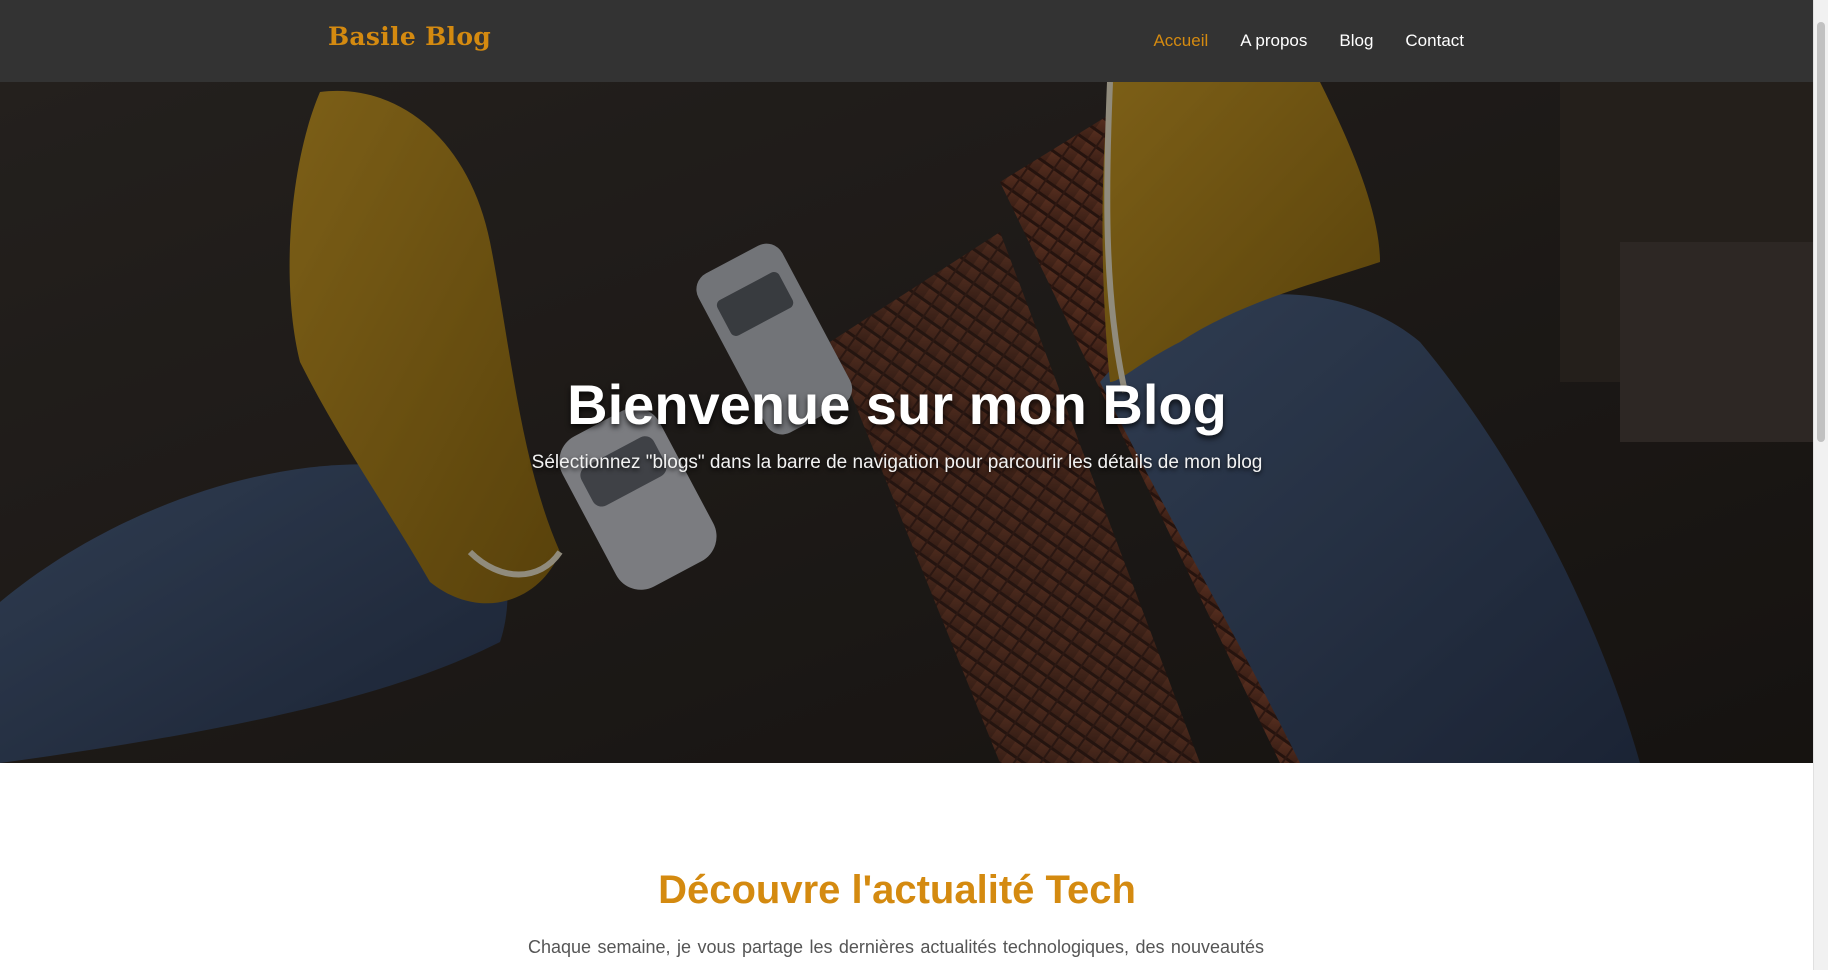  What do you see at coordinates (1308, 41) in the screenshot?
I see `nav-menu: Accueil A propos Blog Contact` at bounding box center [1308, 41].